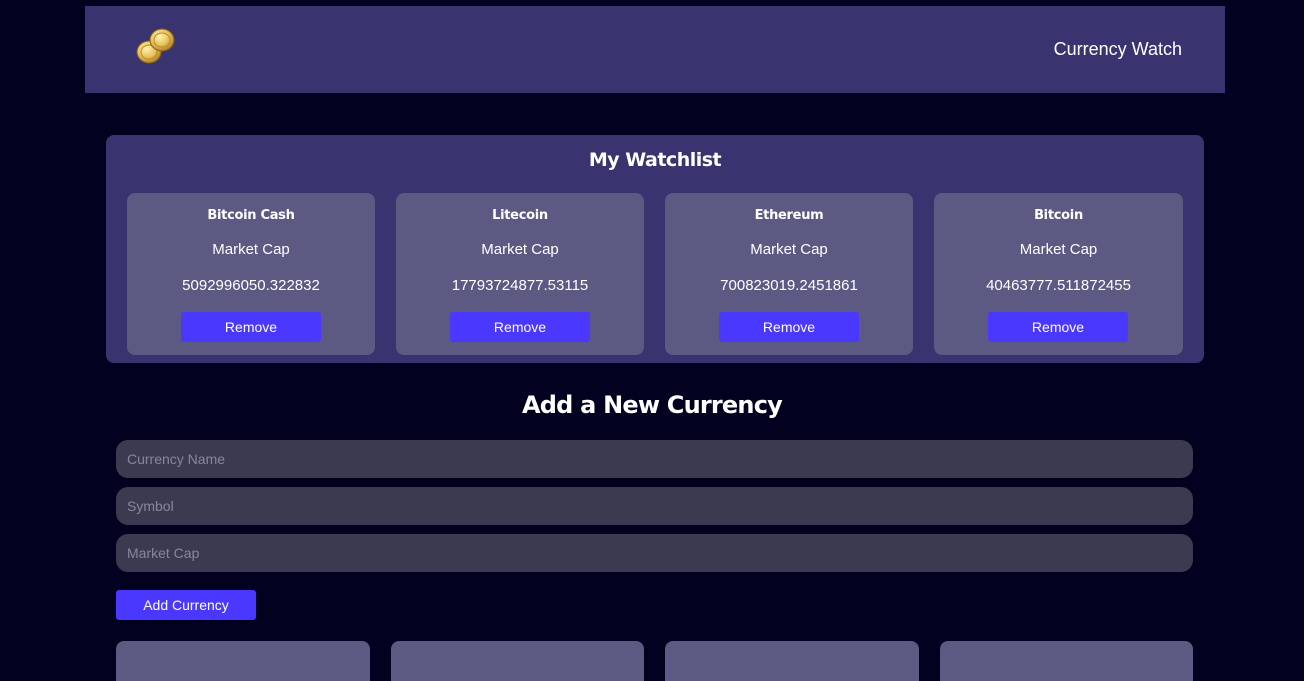  Describe the element at coordinates (652, 405) in the screenshot. I see `add-currency-title: Add a New Currency` at that location.